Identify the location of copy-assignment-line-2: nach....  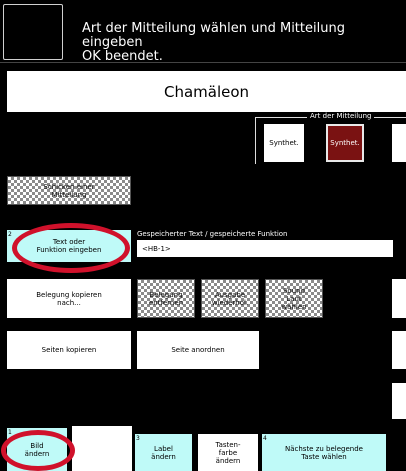
(69, 302).